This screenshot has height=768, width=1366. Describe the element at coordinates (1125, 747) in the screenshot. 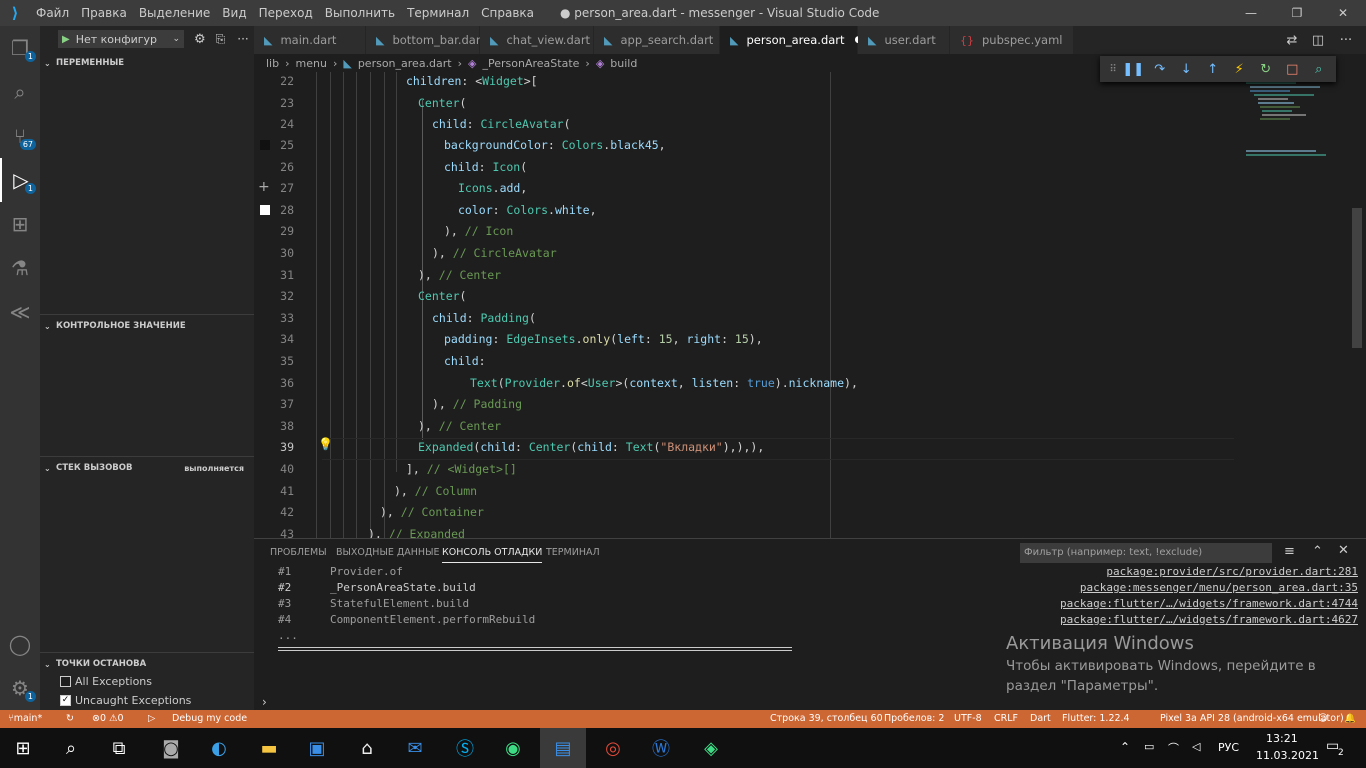

I see `chevron-up-icon: ⌃` at that location.